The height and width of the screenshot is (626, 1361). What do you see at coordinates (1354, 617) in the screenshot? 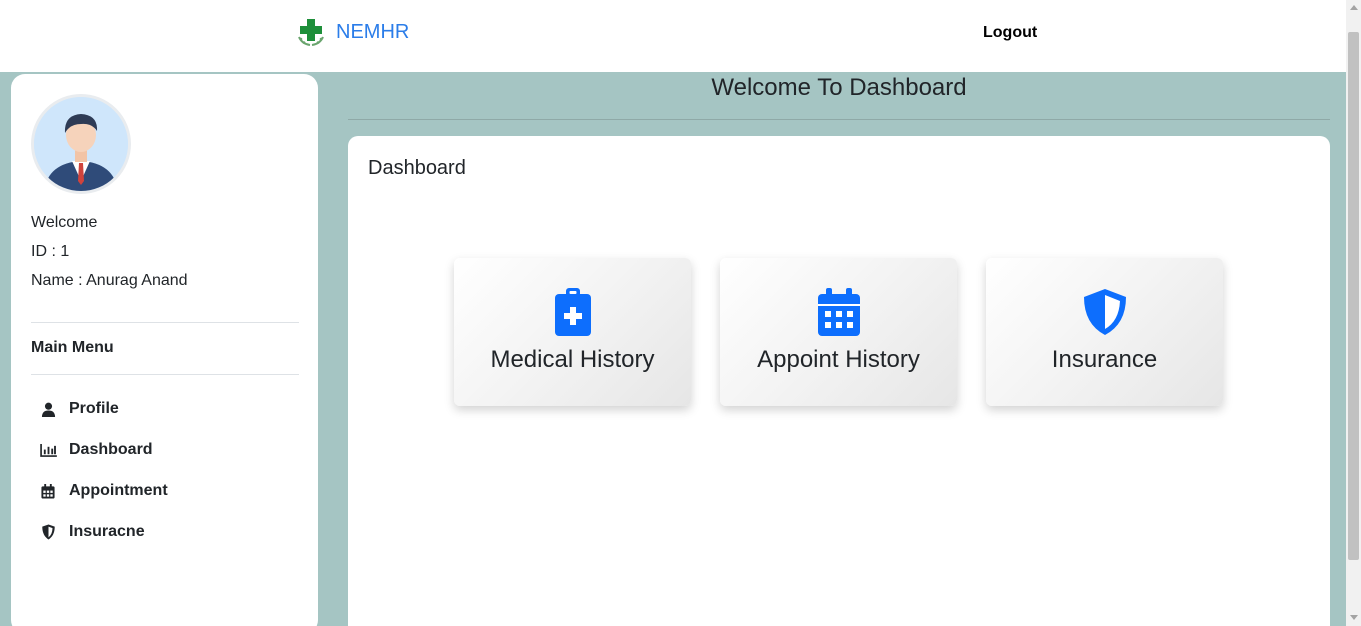
I see `scroll-down-arrow-icon` at bounding box center [1354, 617].